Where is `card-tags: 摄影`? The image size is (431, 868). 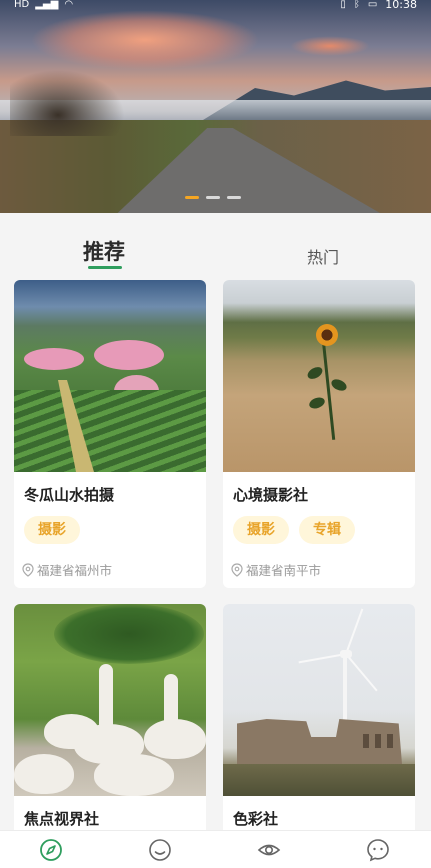 card-tags: 摄影 is located at coordinates (52, 530).